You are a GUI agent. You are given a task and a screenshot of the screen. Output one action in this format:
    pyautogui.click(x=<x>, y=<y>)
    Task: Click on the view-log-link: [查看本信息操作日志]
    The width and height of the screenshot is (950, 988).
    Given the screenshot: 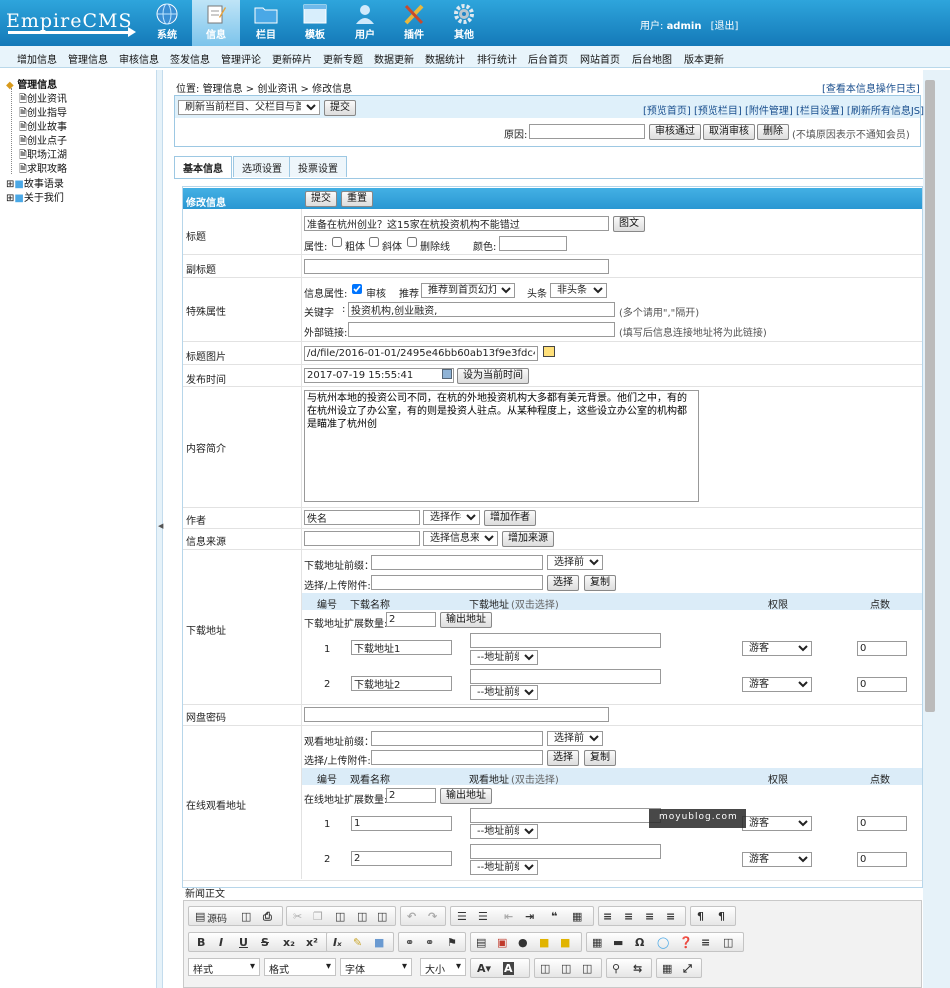 What is the action you would take?
    pyautogui.click(x=871, y=87)
    